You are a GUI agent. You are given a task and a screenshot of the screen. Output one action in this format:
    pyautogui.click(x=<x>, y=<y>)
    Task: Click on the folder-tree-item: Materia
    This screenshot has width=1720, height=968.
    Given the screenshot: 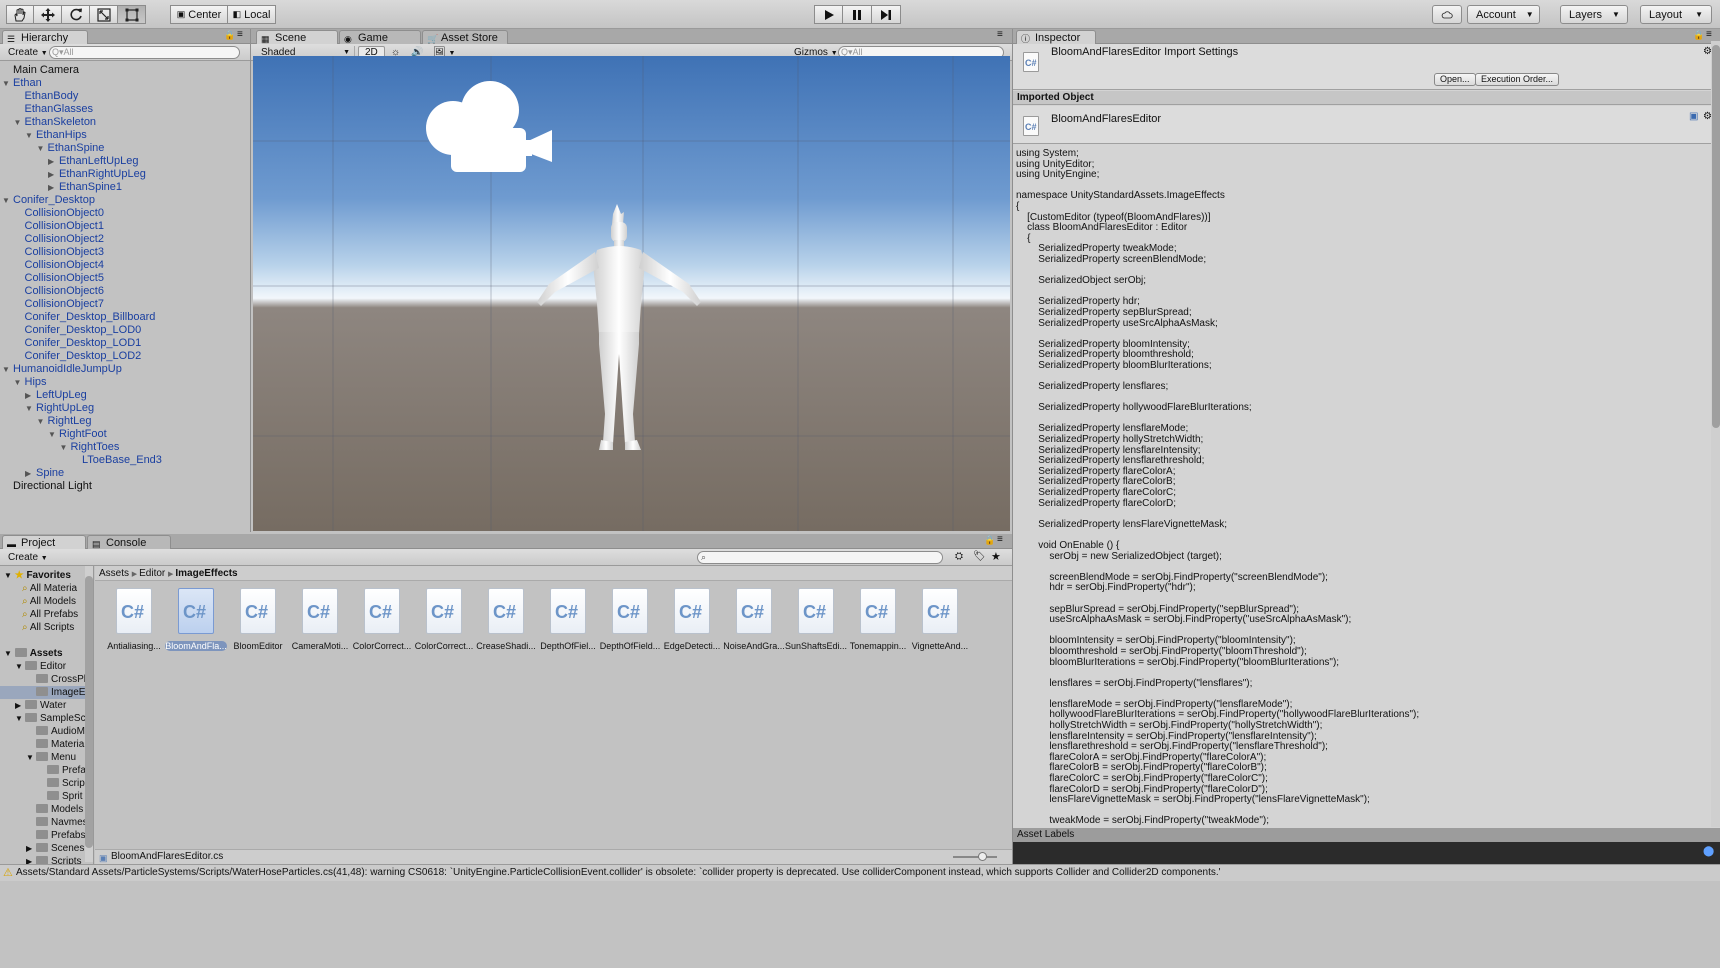 What is the action you would take?
    pyautogui.click(x=42, y=744)
    